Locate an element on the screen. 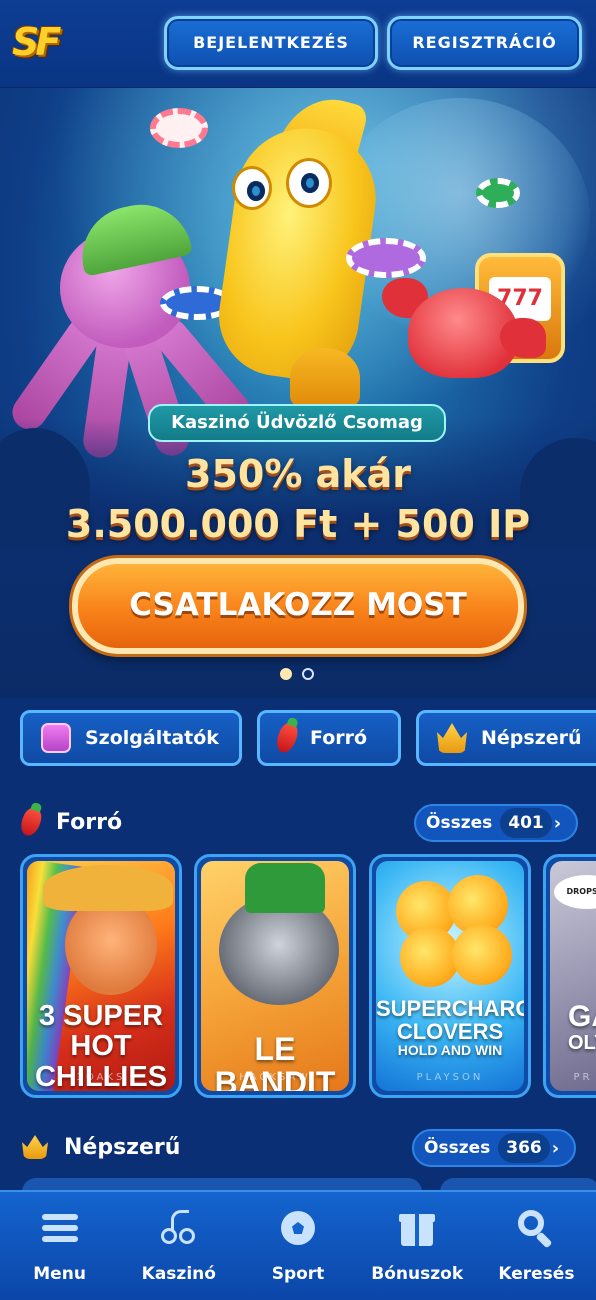 The height and width of the screenshot is (1300, 596). nav-menu: Menu is located at coordinates (59, 1246).